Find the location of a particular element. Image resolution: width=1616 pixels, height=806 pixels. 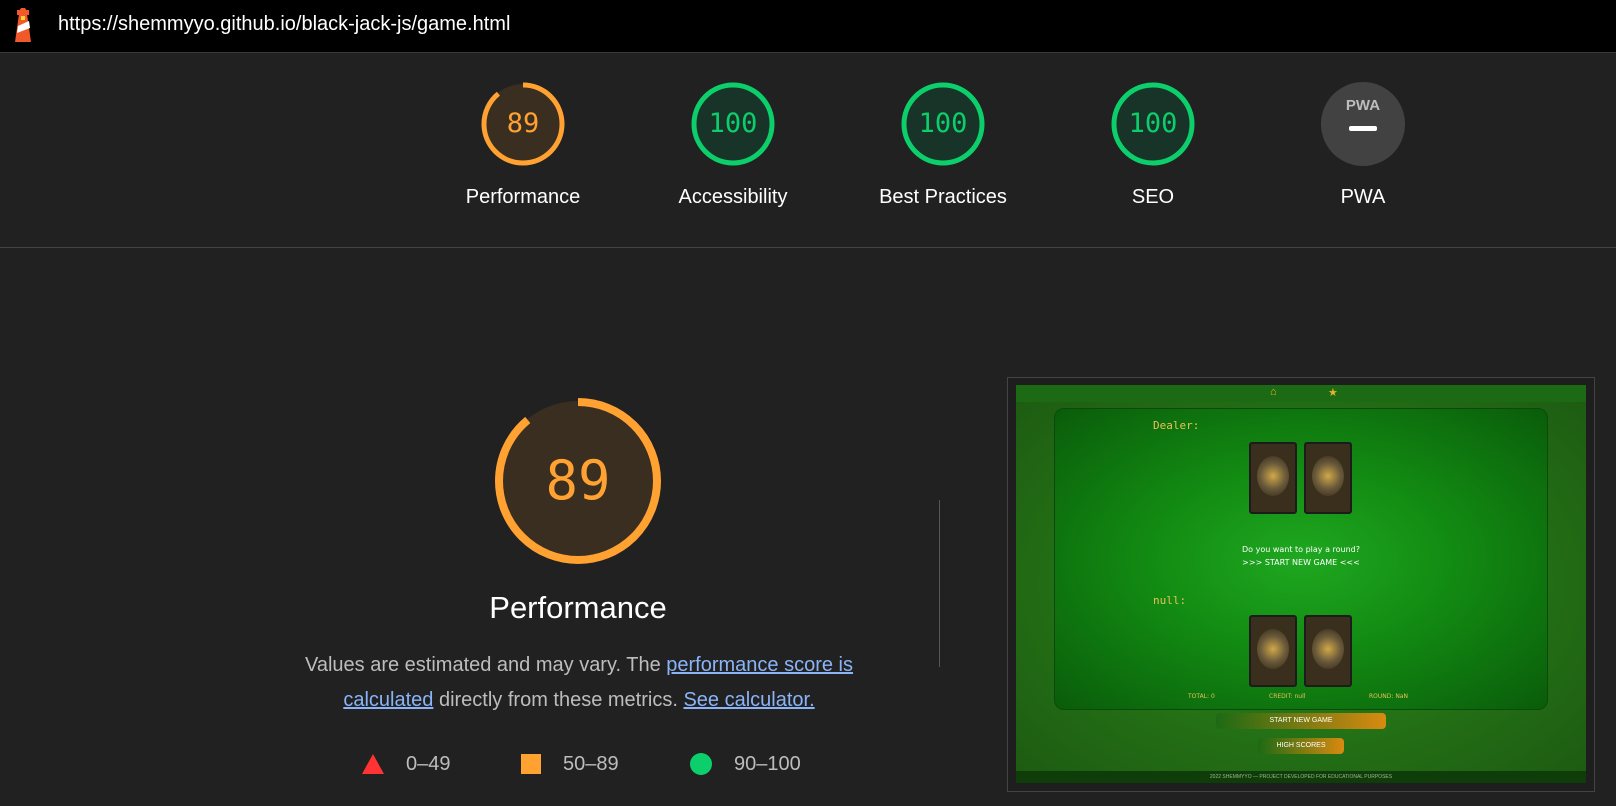

player-label: null: is located at coordinates (1170, 600).